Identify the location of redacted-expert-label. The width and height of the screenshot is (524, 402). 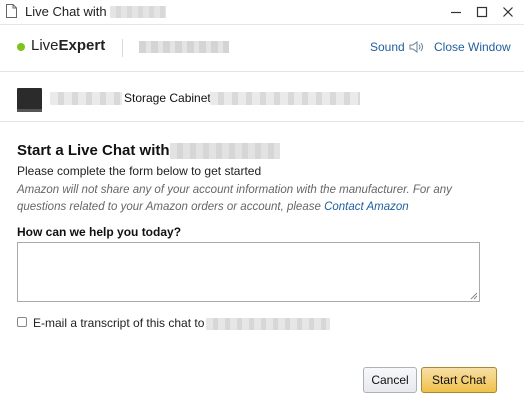
(184, 47).